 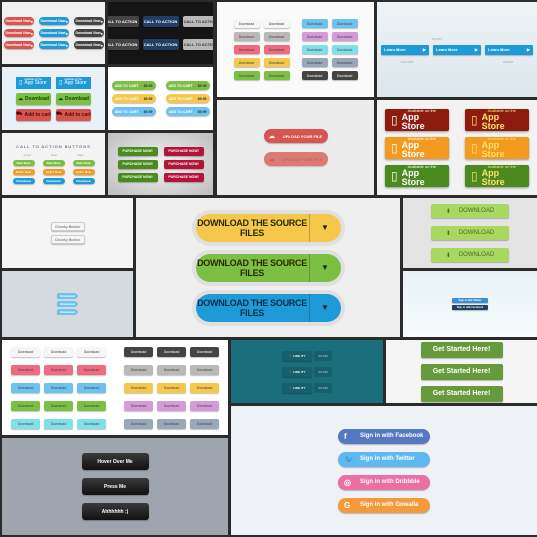 What do you see at coordinates (384, 459) in the screenshot?
I see `sign-in-twitter-button: 🐦 Sign in with Twitter` at bounding box center [384, 459].